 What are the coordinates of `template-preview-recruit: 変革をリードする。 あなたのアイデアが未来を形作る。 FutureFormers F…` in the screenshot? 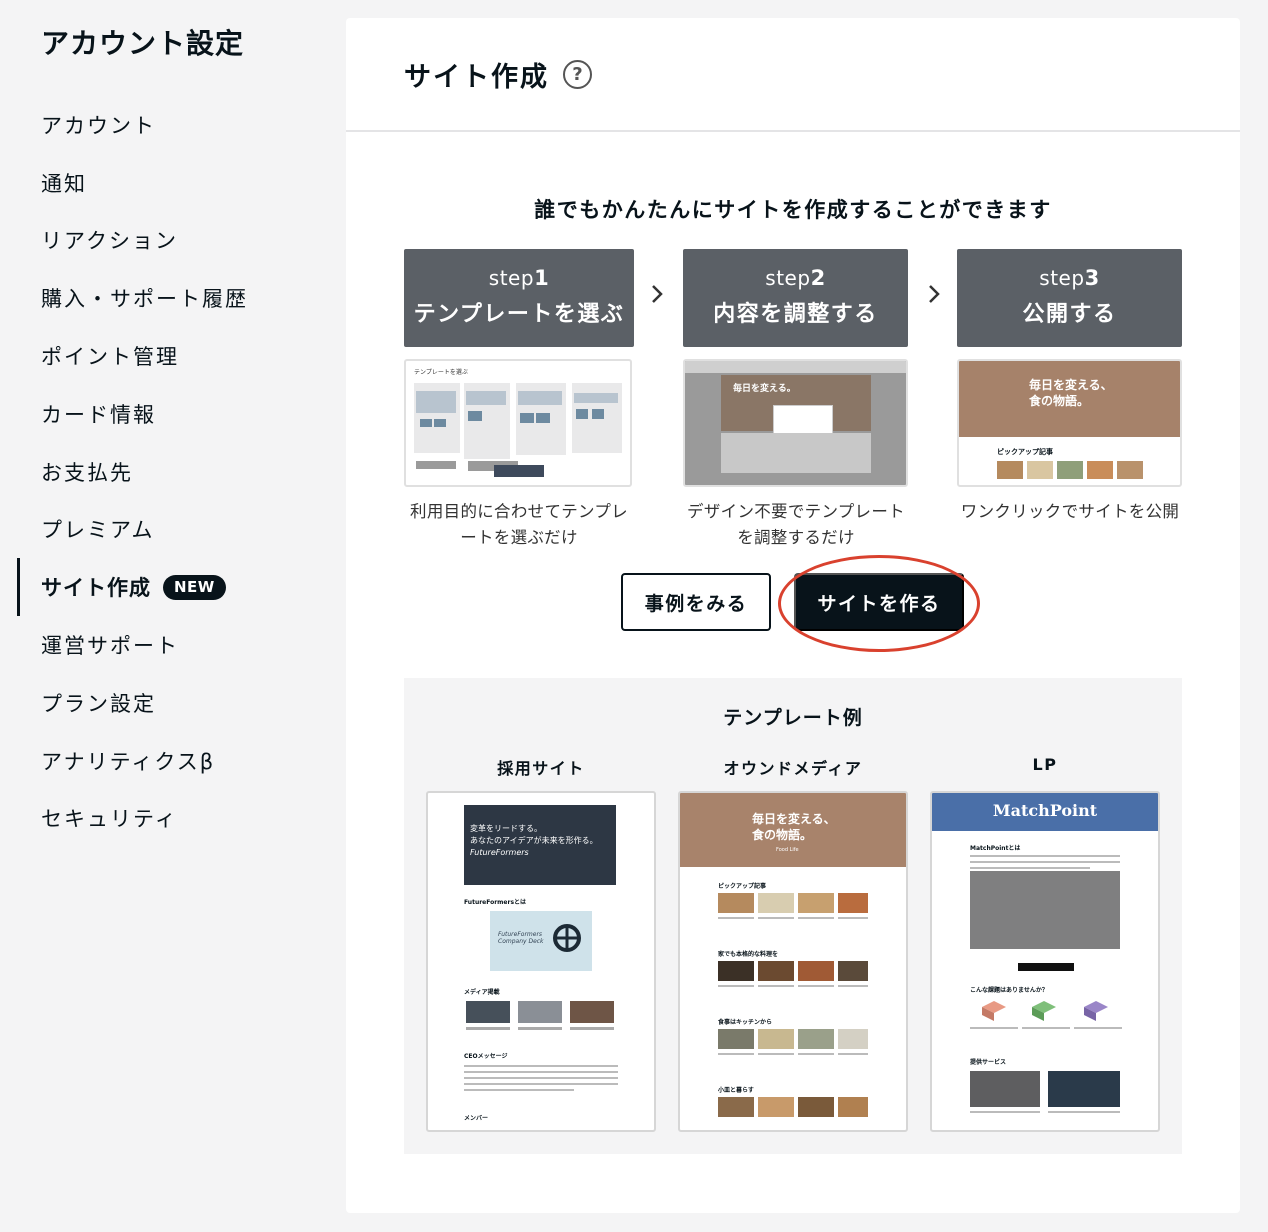 It's located at (541, 961).